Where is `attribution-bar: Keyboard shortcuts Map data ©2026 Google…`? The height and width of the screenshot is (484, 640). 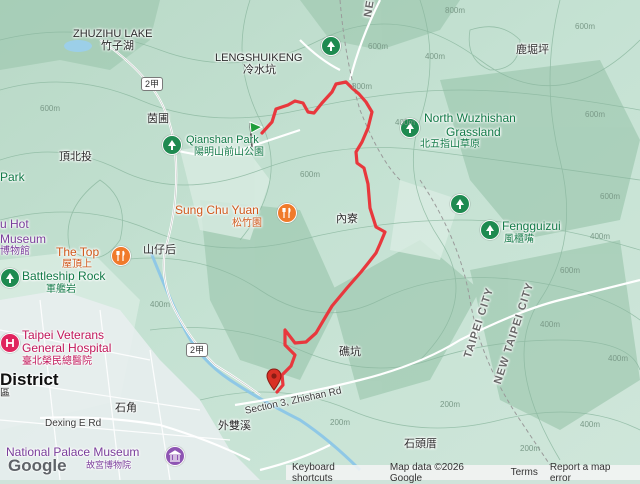
attribution-bar: Keyboard shortcuts Map data ©2026 Google… is located at coordinates (463, 473).